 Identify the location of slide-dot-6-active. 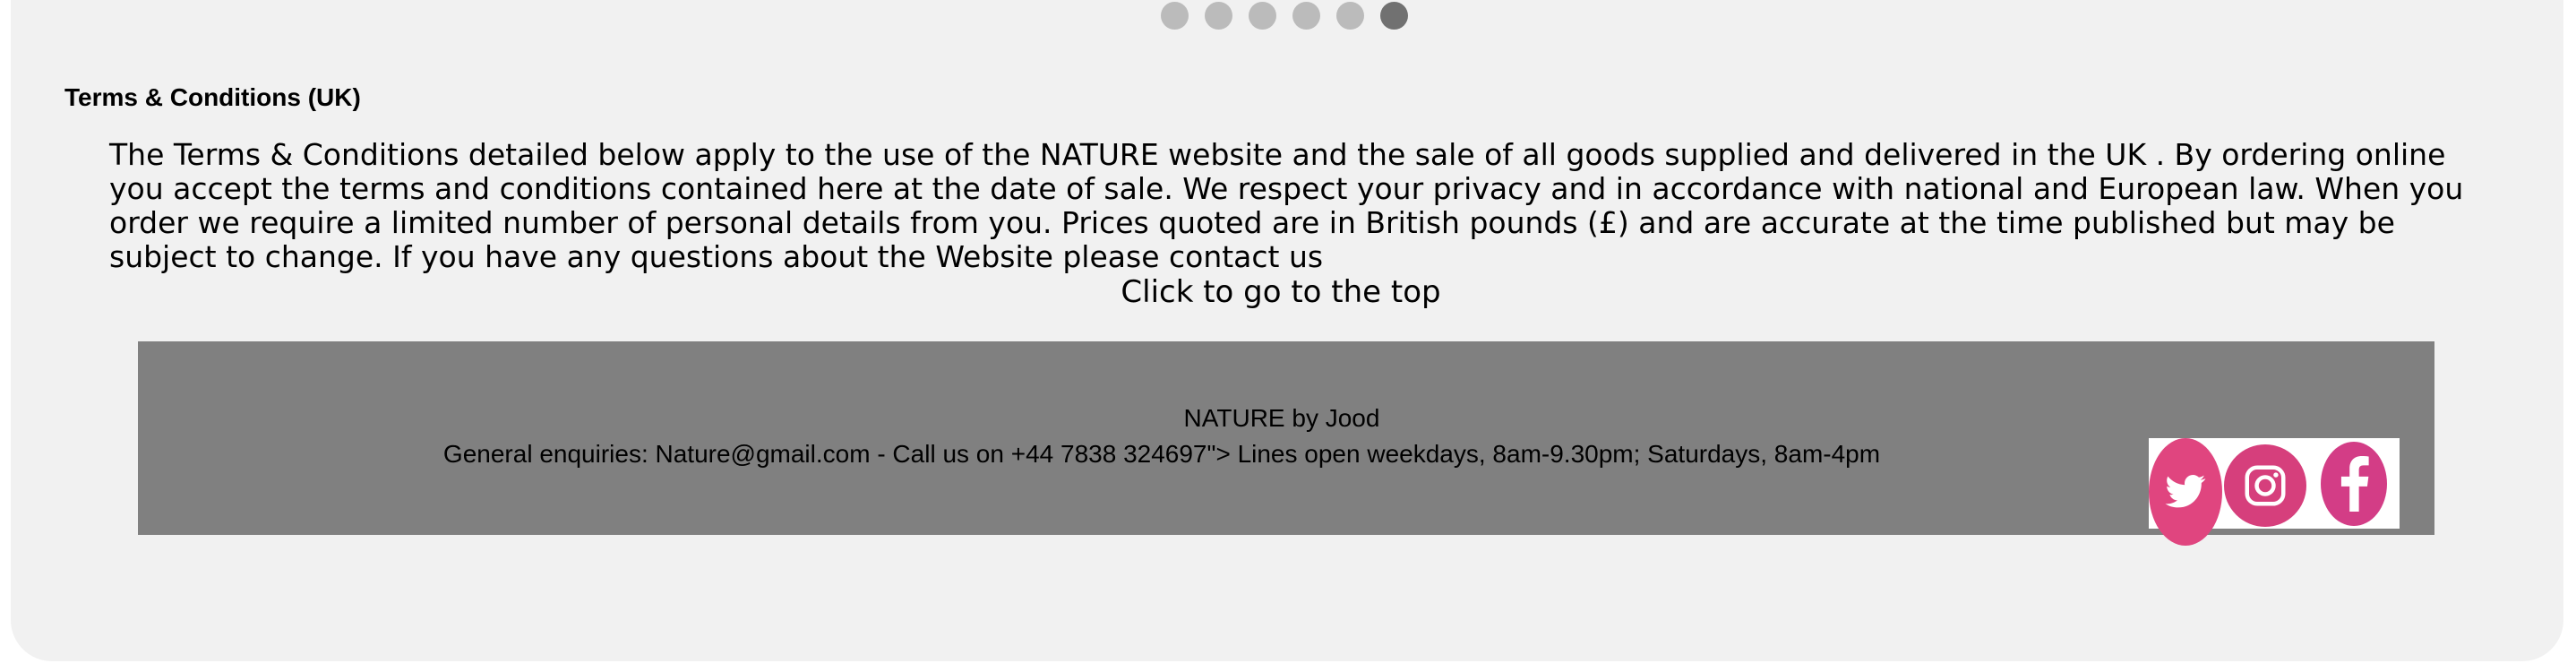
(1394, 16).